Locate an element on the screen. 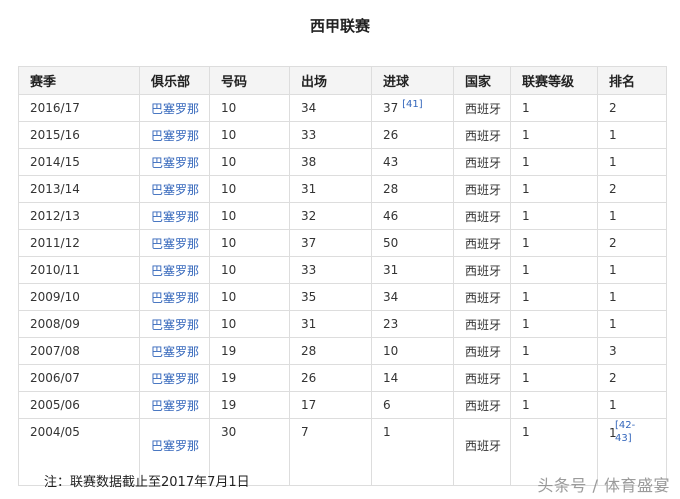  season-cell: 2009/10 is located at coordinates (79, 297).